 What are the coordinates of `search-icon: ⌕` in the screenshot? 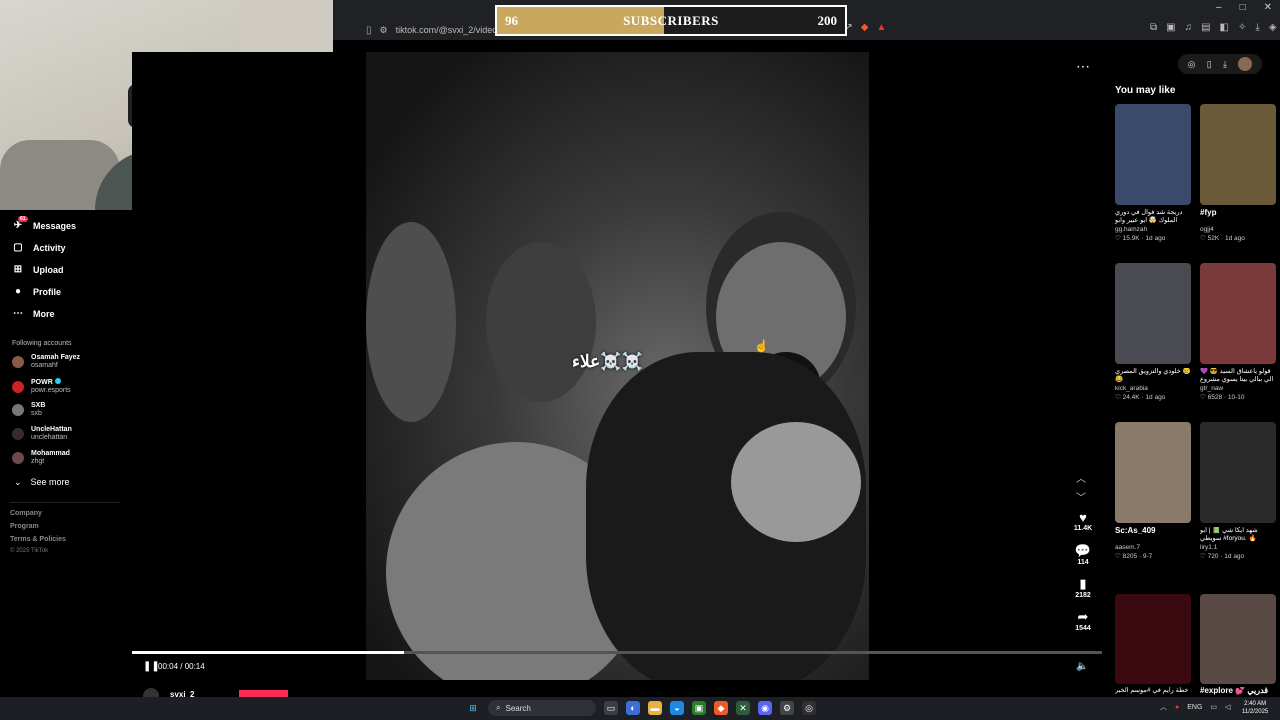 It's located at (498, 707).